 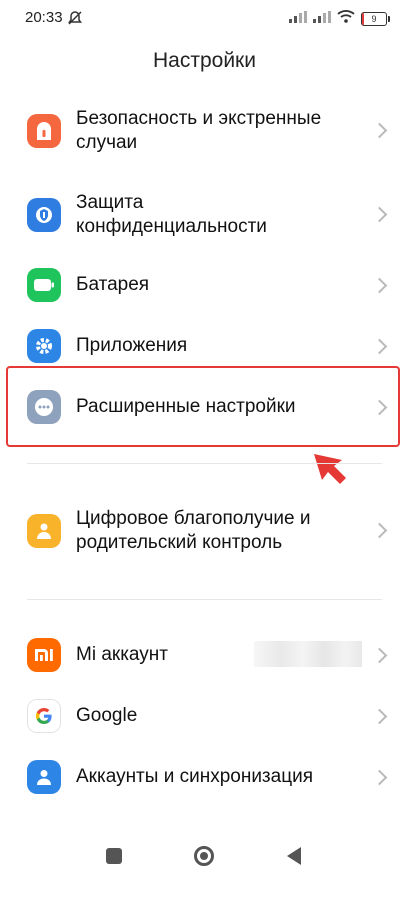 I want to click on annotation-arrow-icon, so click(x=330, y=471).